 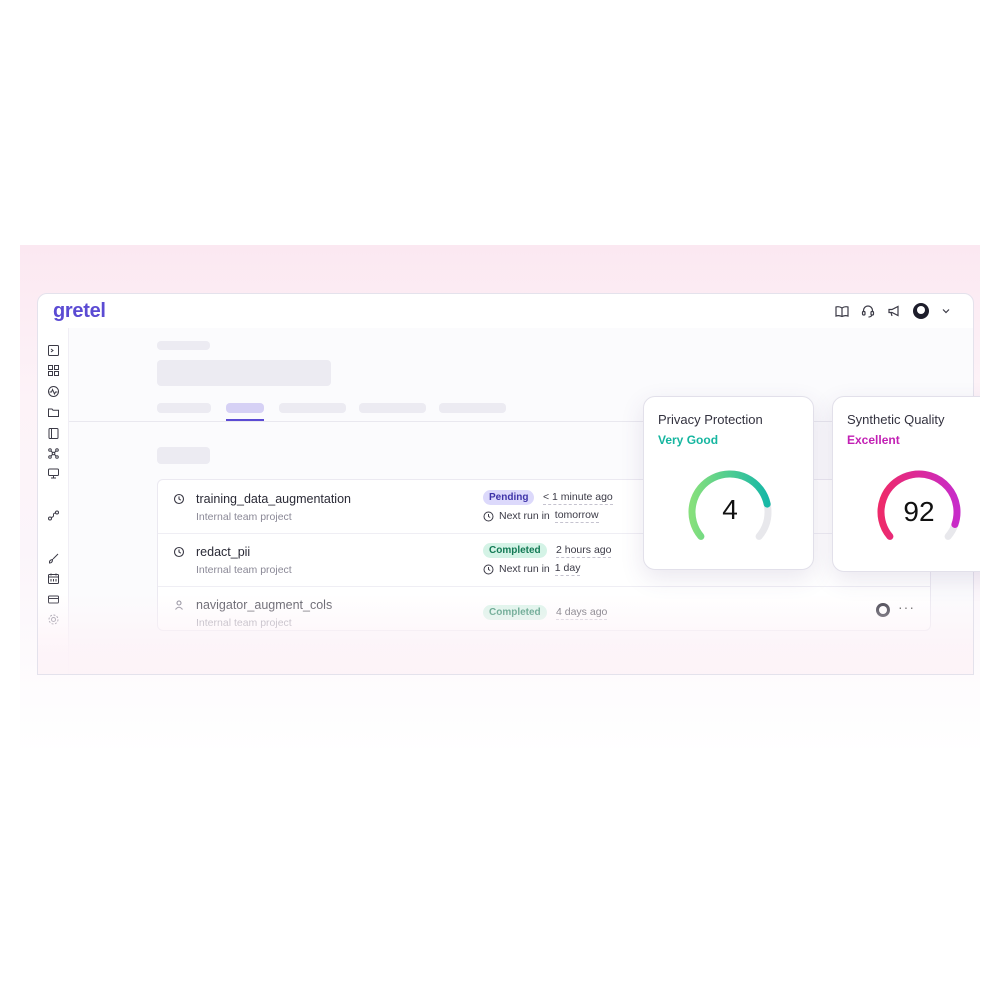 What do you see at coordinates (906, 607) in the screenshot?
I see `more-options-button: ···` at bounding box center [906, 607].